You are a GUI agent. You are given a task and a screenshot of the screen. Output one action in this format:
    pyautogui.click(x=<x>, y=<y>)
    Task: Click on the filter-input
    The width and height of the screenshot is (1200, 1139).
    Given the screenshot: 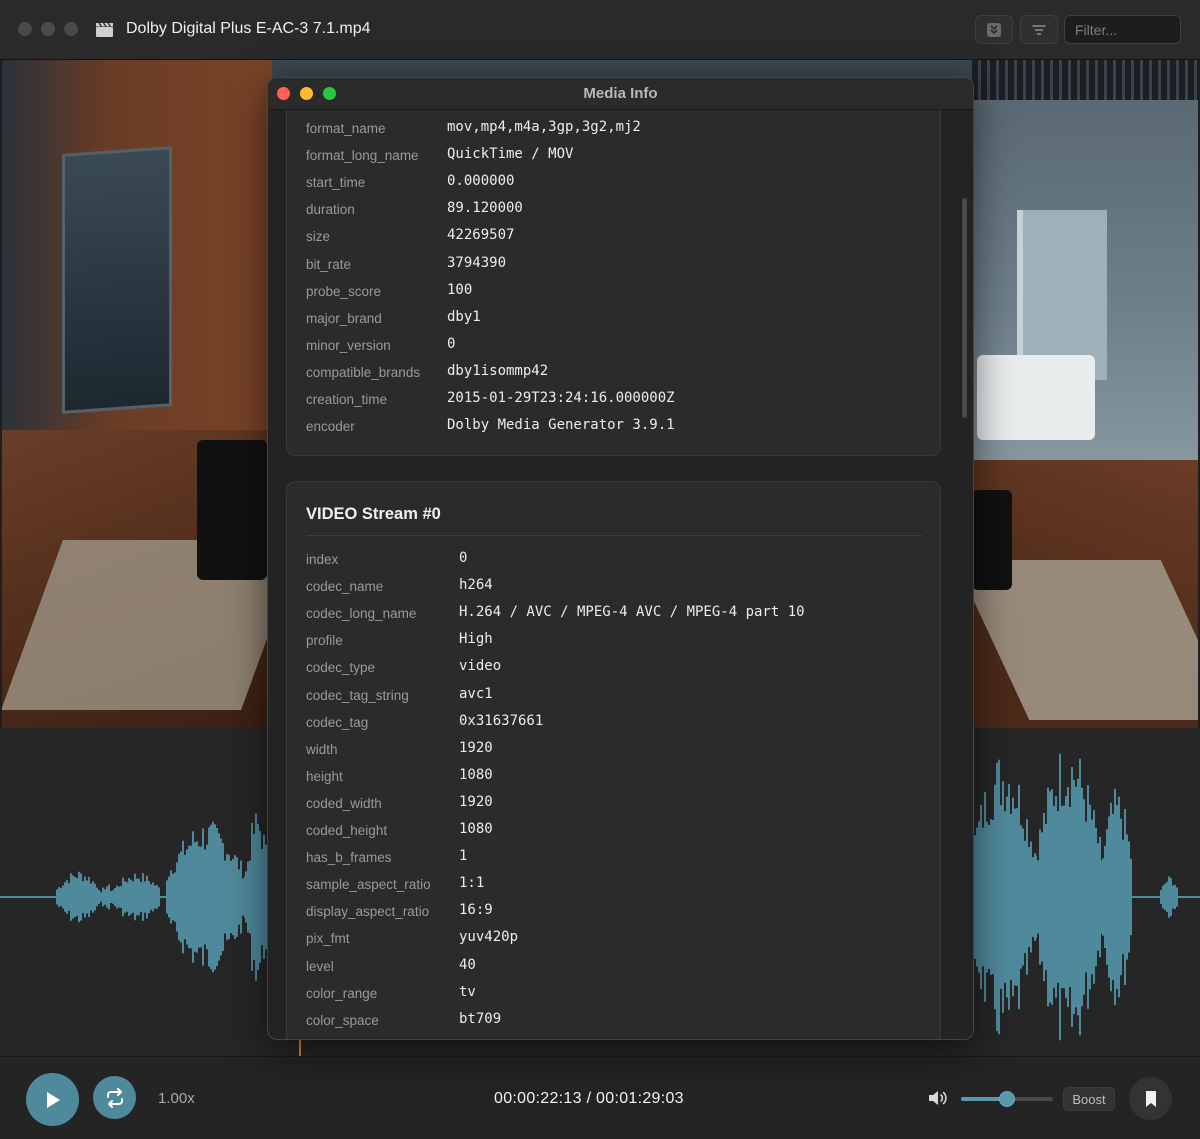 What is the action you would take?
    pyautogui.click(x=1122, y=29)
    